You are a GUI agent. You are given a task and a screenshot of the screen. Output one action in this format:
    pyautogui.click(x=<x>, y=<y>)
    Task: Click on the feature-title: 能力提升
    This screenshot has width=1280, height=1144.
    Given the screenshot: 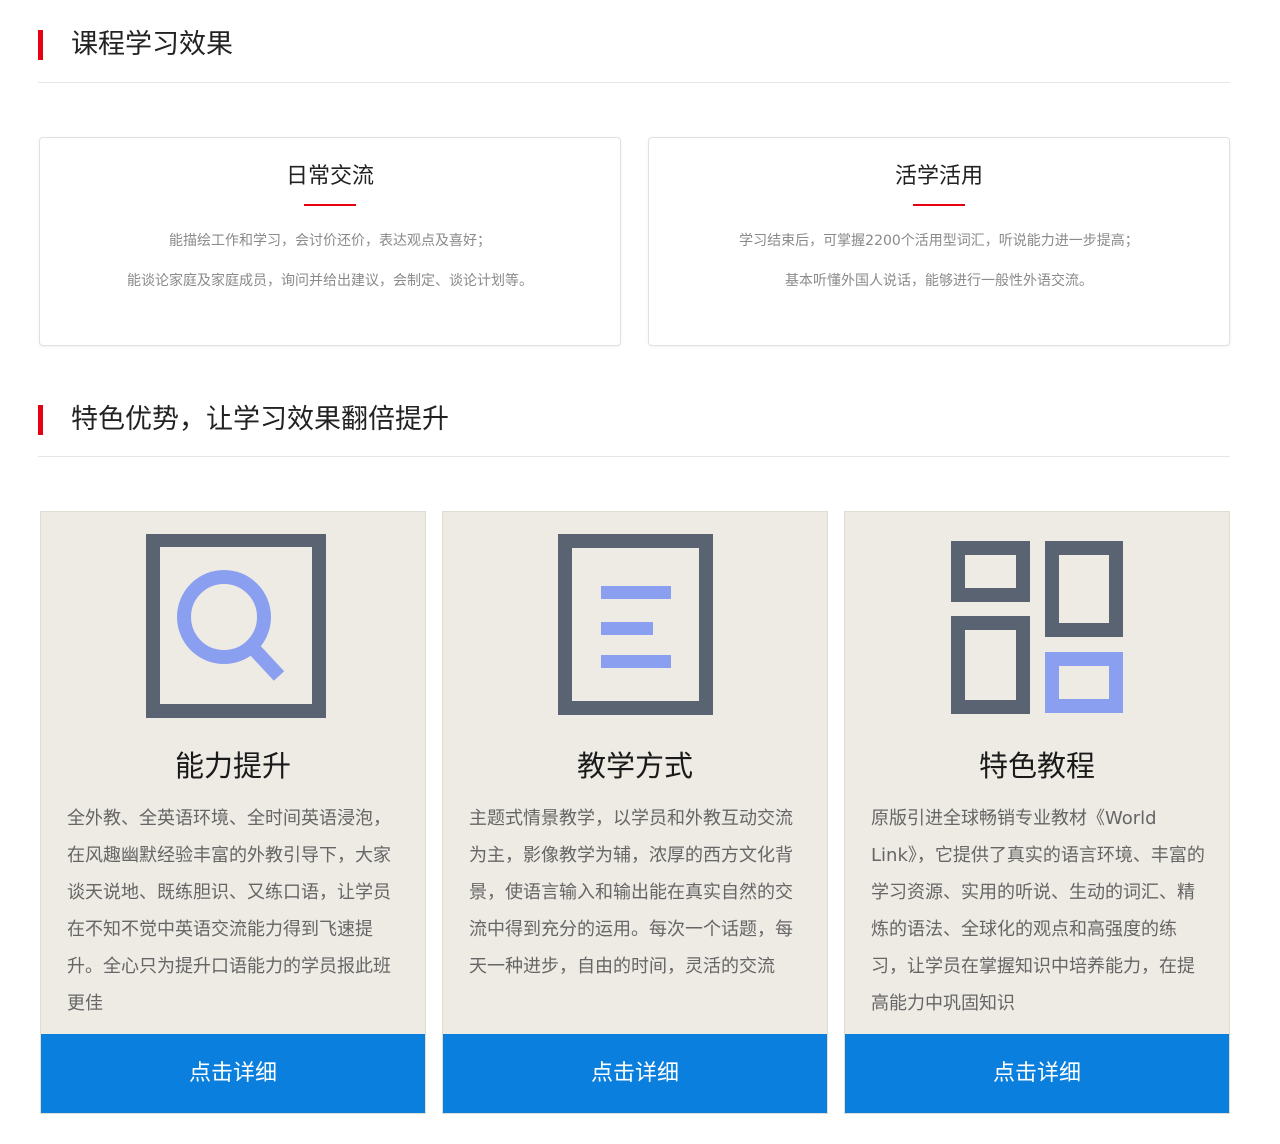 What is the action you would take?
    pyautogui.click(x=232, y=766)
    